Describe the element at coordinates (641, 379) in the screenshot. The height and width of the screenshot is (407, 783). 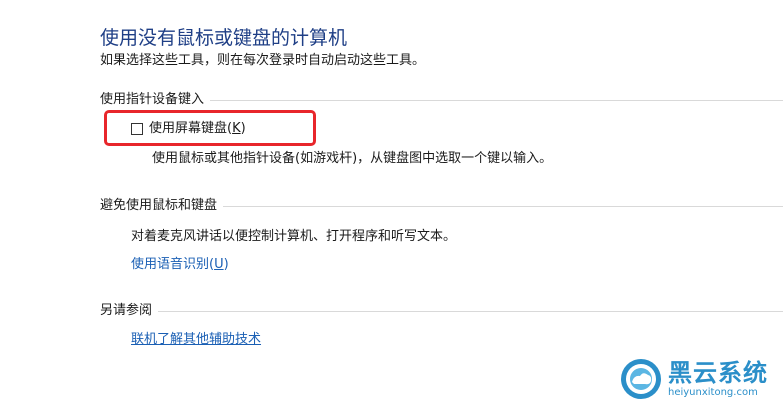
I see `cloud-logo-icon` at that location.